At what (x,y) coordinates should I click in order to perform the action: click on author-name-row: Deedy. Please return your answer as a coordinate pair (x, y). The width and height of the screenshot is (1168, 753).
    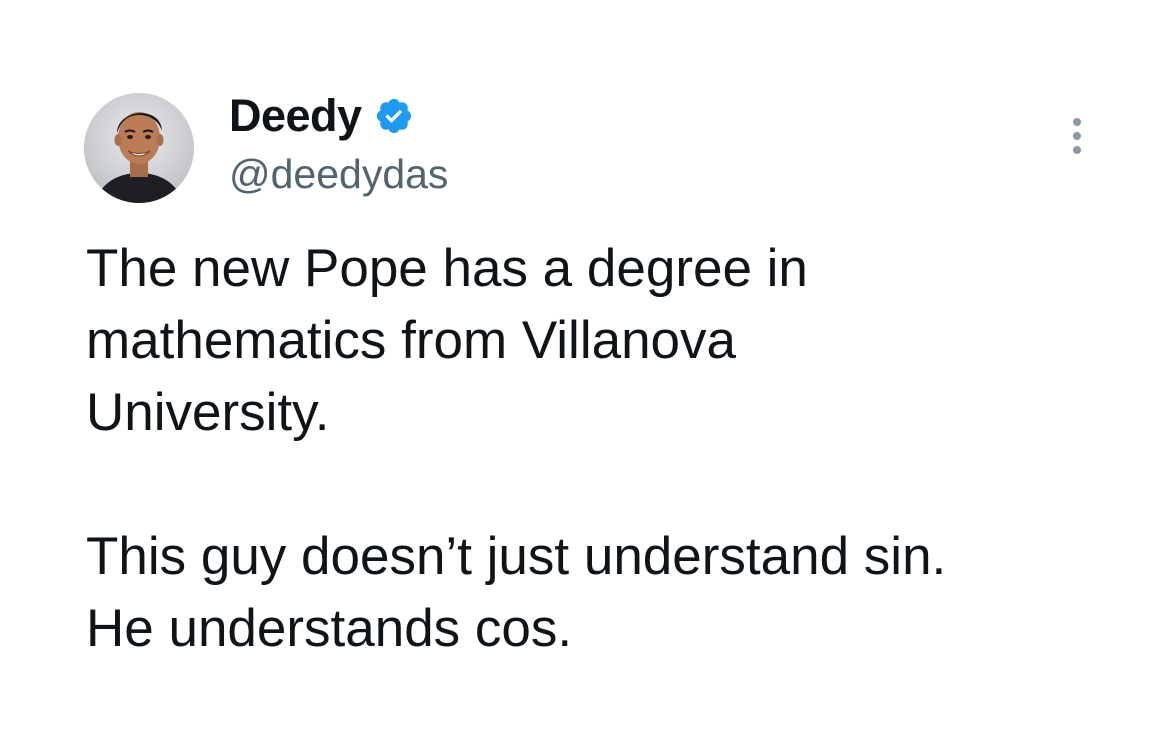
    Looking at the image, I should click on (321, 116).